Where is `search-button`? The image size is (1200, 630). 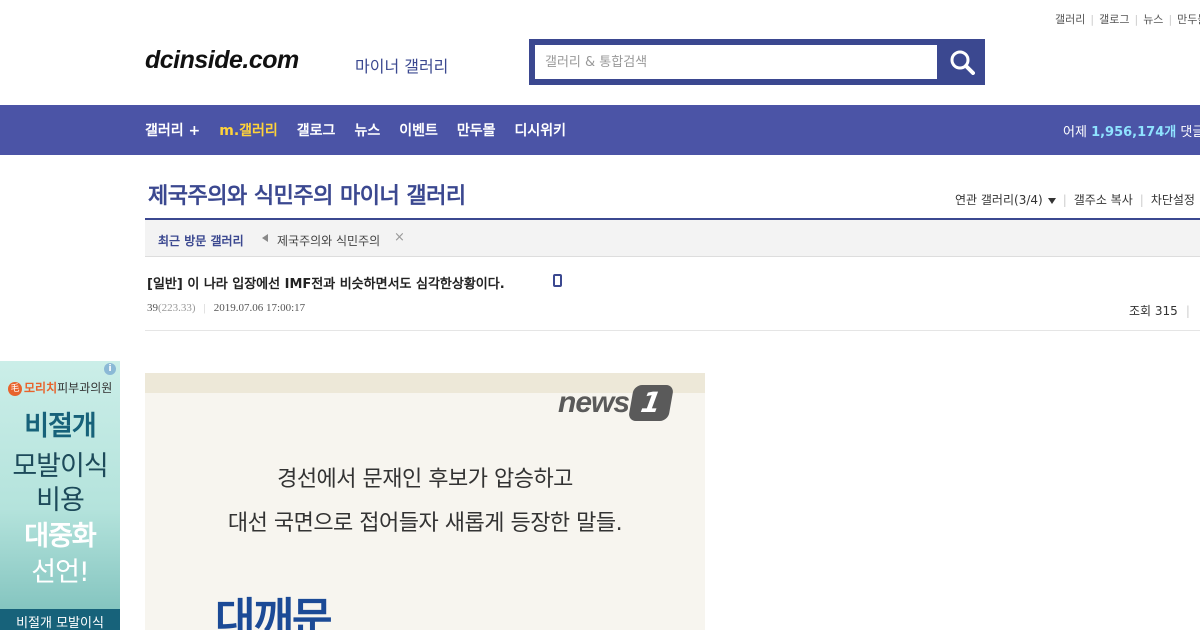 search-button is located at coordinates (962, 62).